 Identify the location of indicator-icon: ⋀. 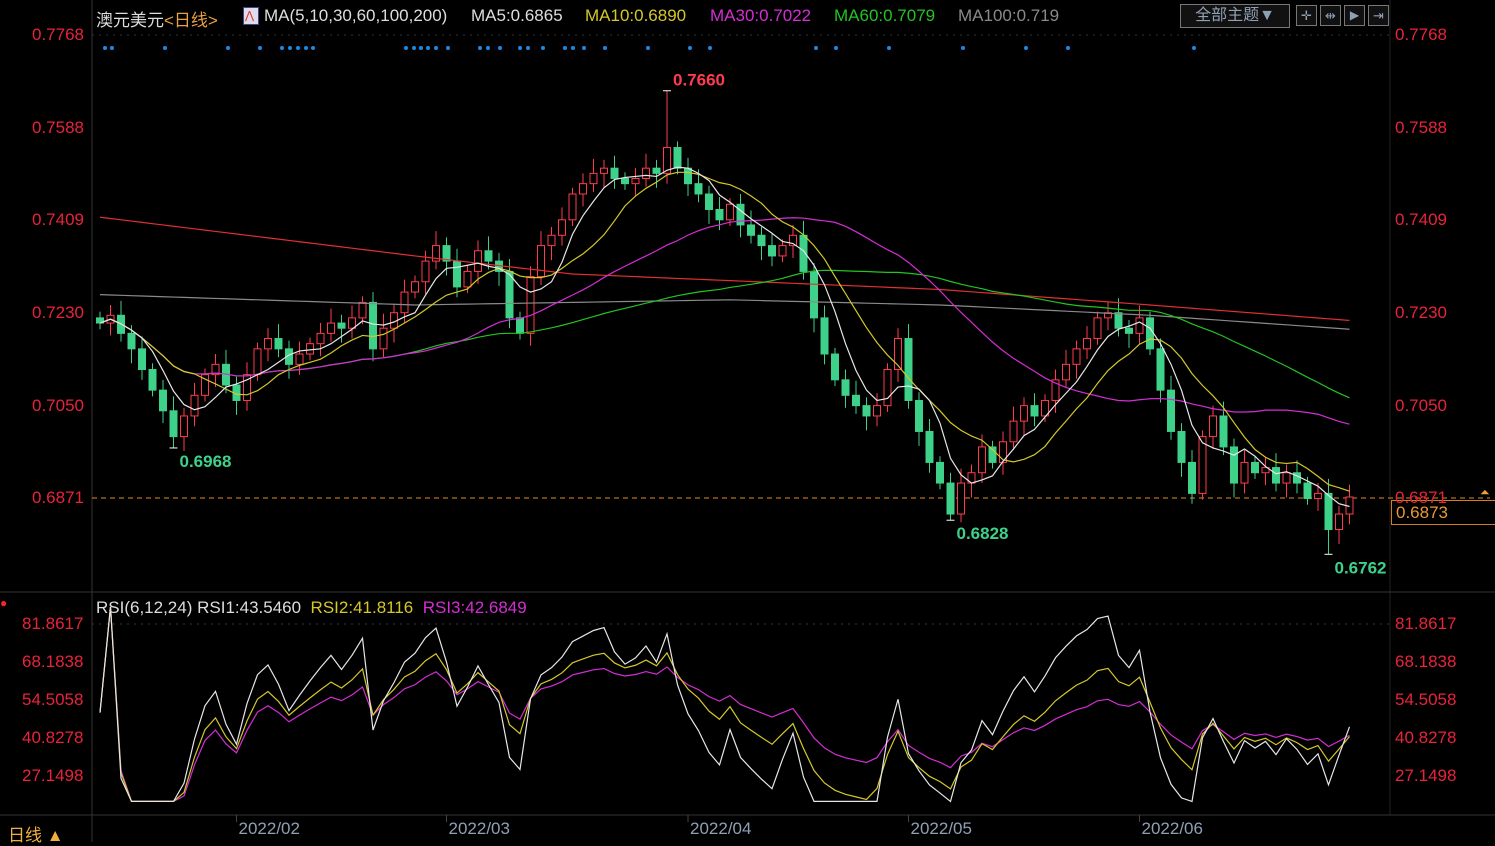
(251, 16).